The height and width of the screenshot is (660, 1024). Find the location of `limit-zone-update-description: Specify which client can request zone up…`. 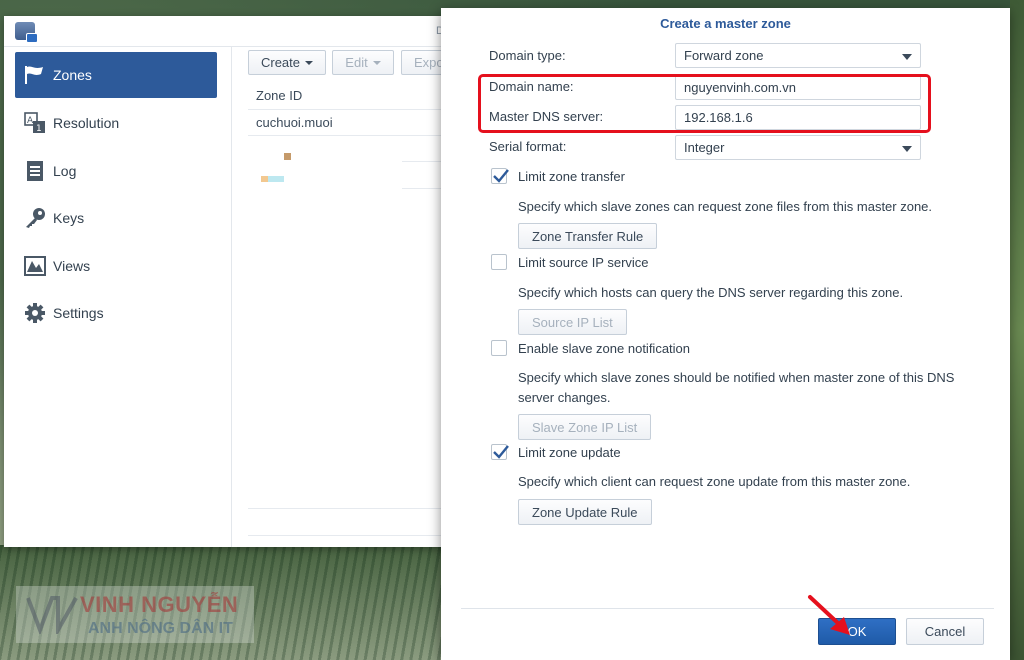

limit-zone-update-description: Specify which client can request zone up… is located at coordinates (714, 481).